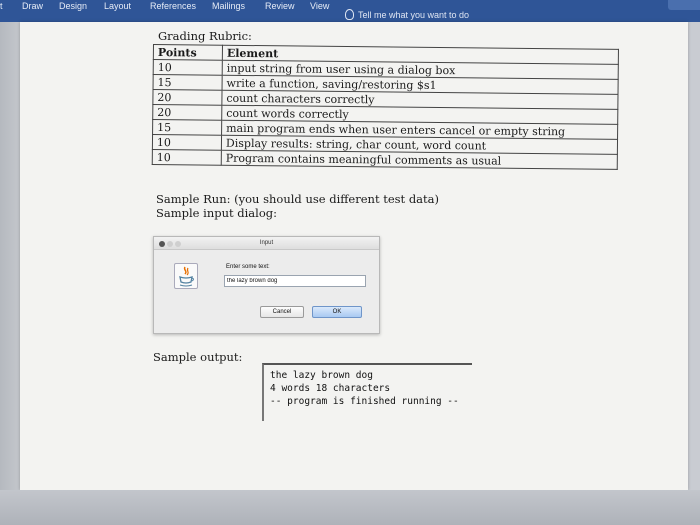  I want to click on rubric-title: Grading Rubric:, so click(205, 36).